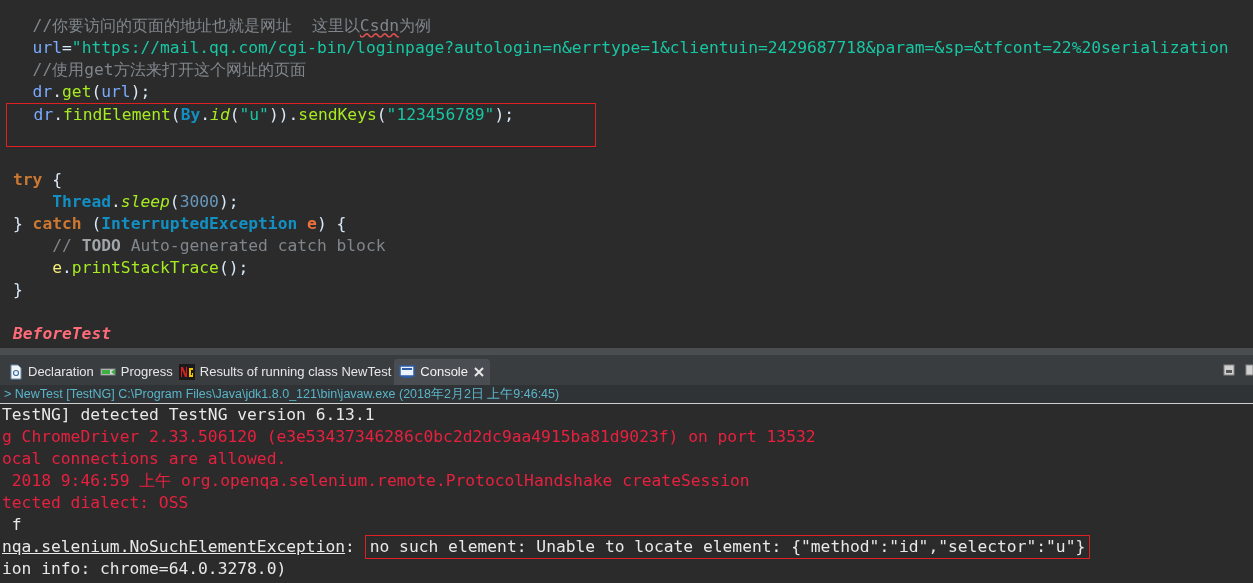 Image resolution: width=1253 pixels, height=583 pixels. Describe the element at coordinates (285, 372) in the screenshot. I see `view-tab: Results of running class NewTest` at that location.